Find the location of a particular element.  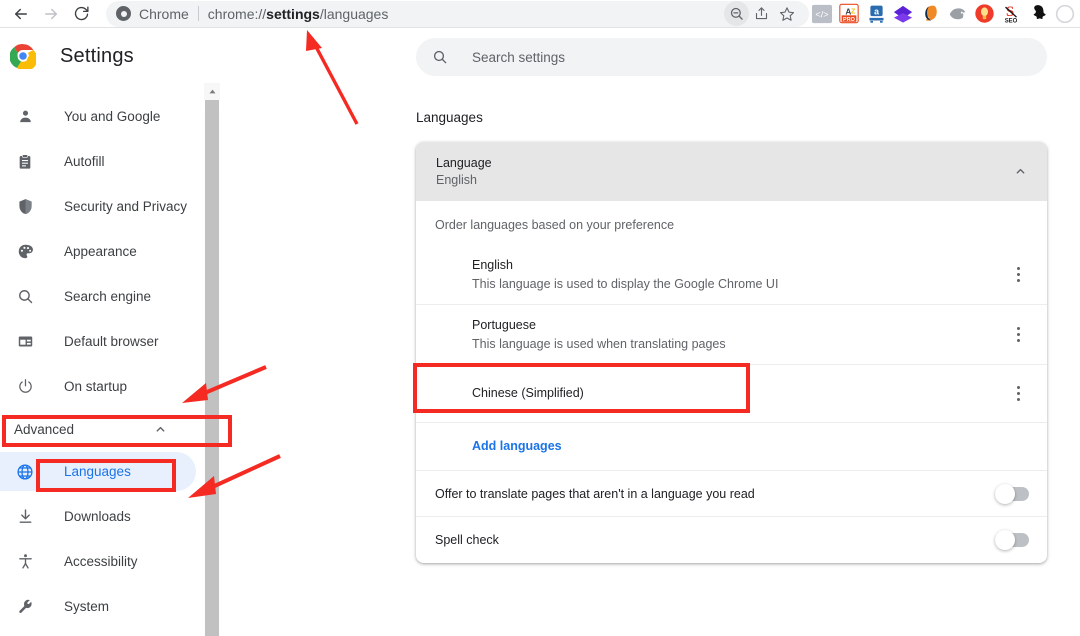

sidebar-item-on-startup: On startup is located at coordinates (102, 386).